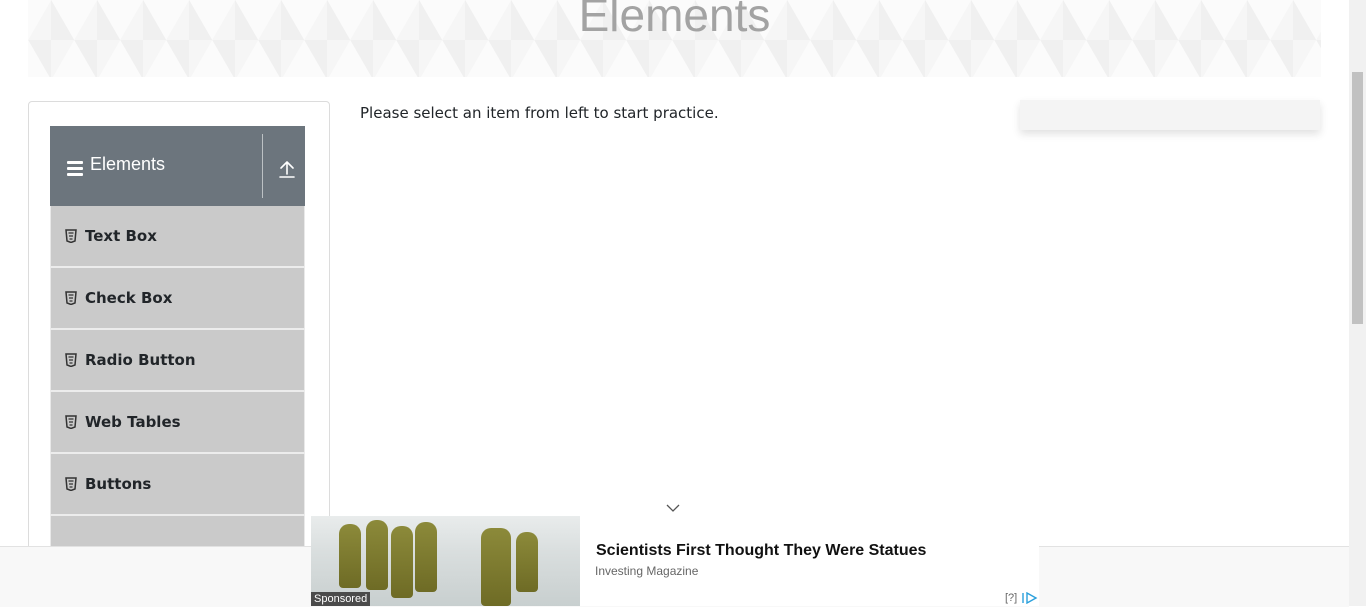  I want to click on header-divider, so click(262, 166).